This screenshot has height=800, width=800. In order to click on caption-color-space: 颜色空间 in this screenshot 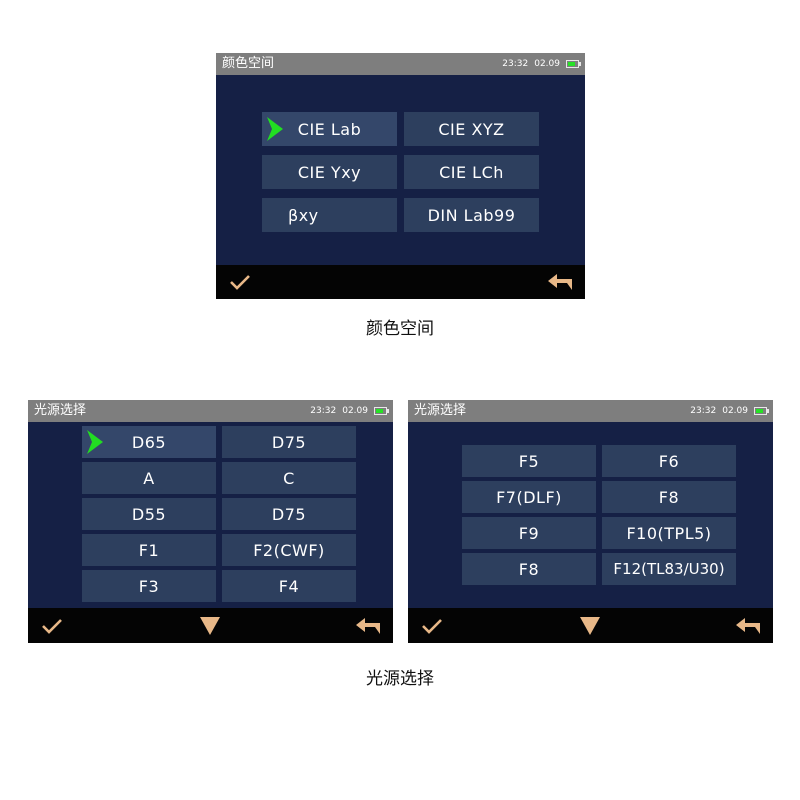, I will do `click(400, 329)`.